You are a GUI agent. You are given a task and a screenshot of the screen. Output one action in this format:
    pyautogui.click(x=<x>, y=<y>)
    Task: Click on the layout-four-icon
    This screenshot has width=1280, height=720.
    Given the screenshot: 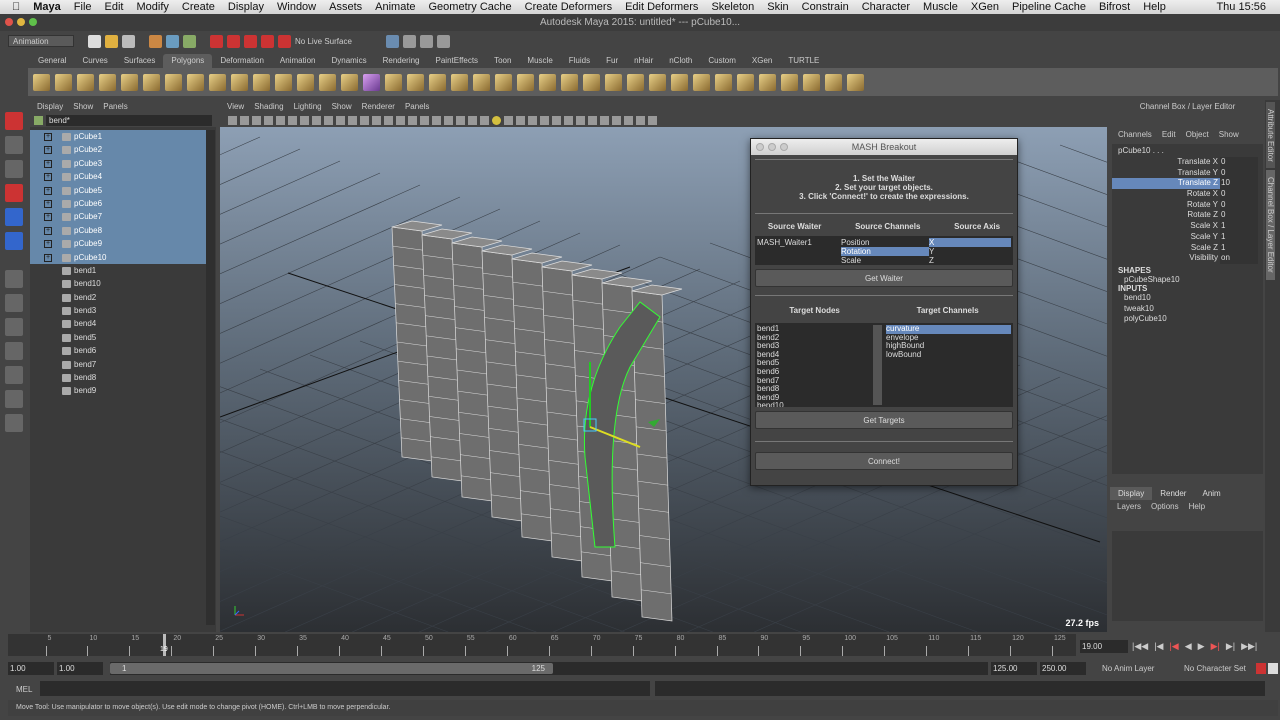 What is the action you would take?
    pyautogui.click(x=14, y=327)
    